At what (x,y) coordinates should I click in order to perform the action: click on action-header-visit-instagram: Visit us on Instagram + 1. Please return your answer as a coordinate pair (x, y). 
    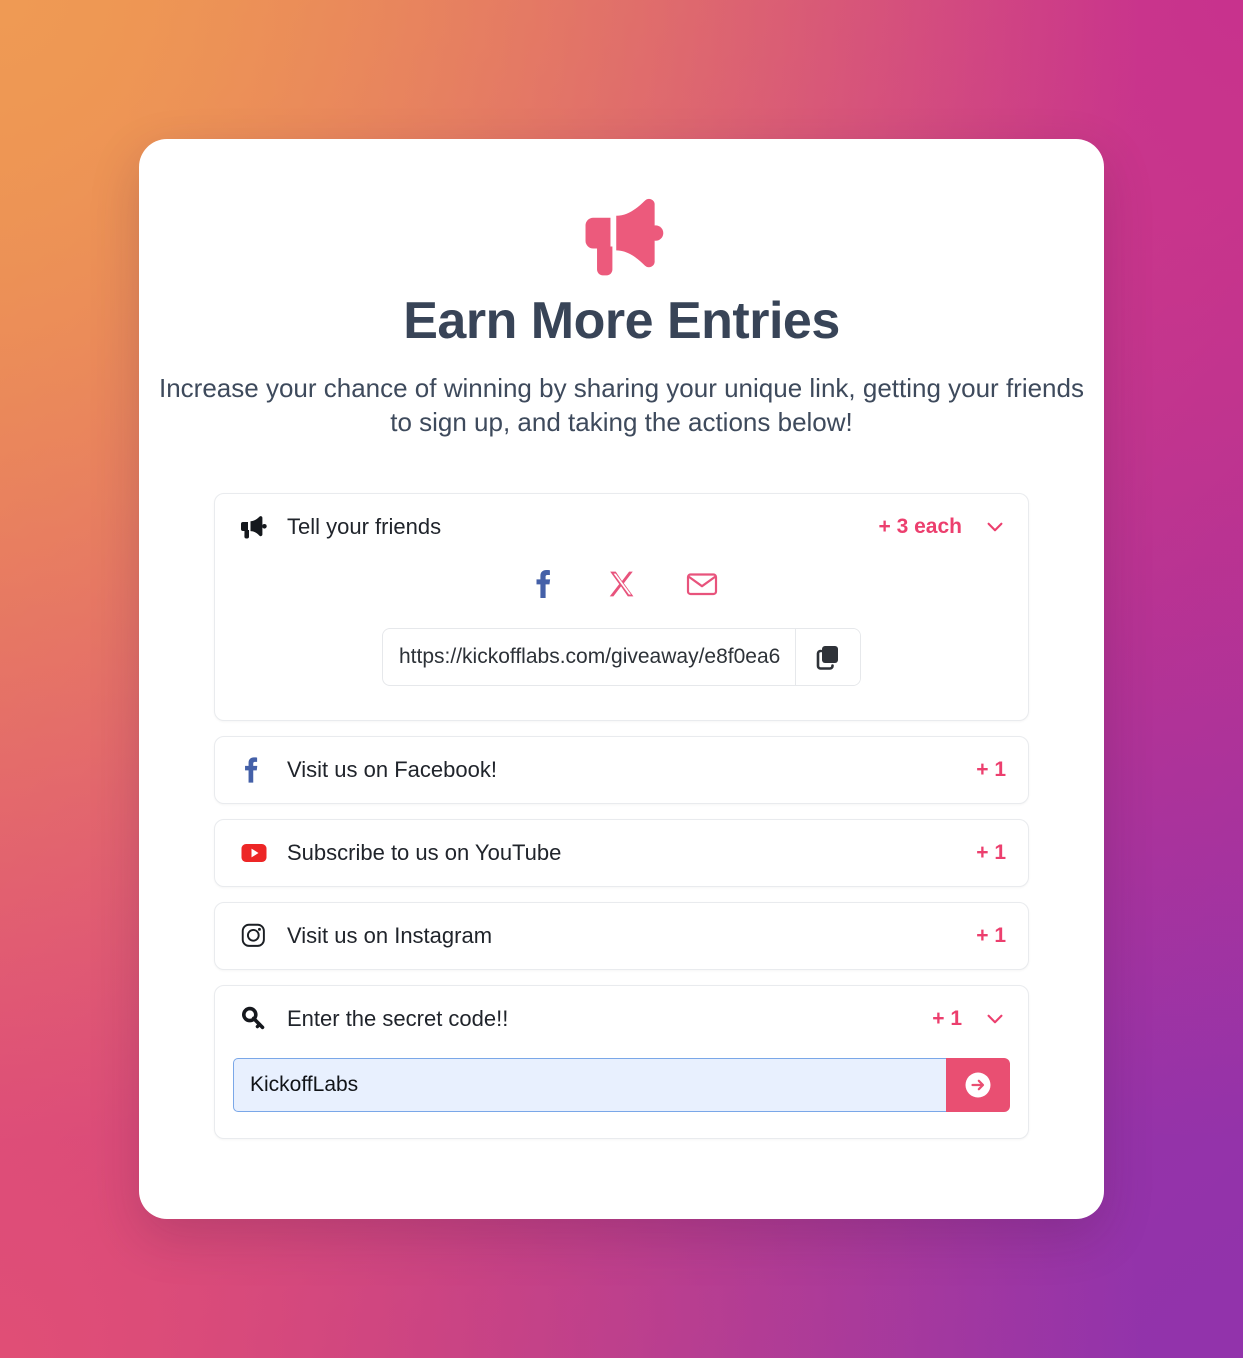
    Looking at the image, I should click on (621, 936).